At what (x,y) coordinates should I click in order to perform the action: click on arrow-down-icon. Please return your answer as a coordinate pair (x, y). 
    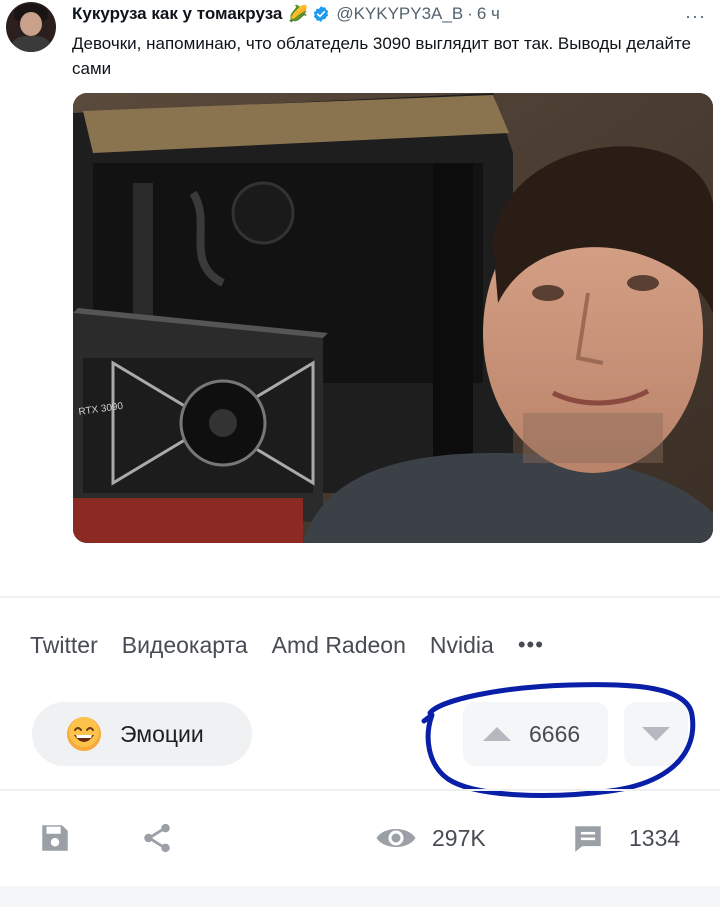
    Looking at the image, I should click on (656, 734).